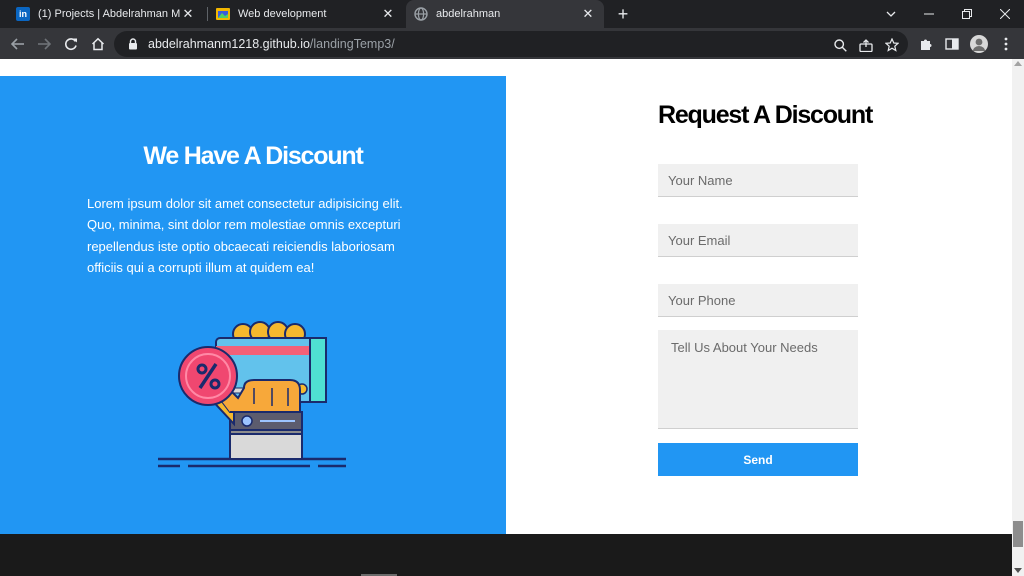  What do you see at coordinates (44, 44) in the screenshot?
I see `forward-arrow-icon` at bounding box center [44, 44].